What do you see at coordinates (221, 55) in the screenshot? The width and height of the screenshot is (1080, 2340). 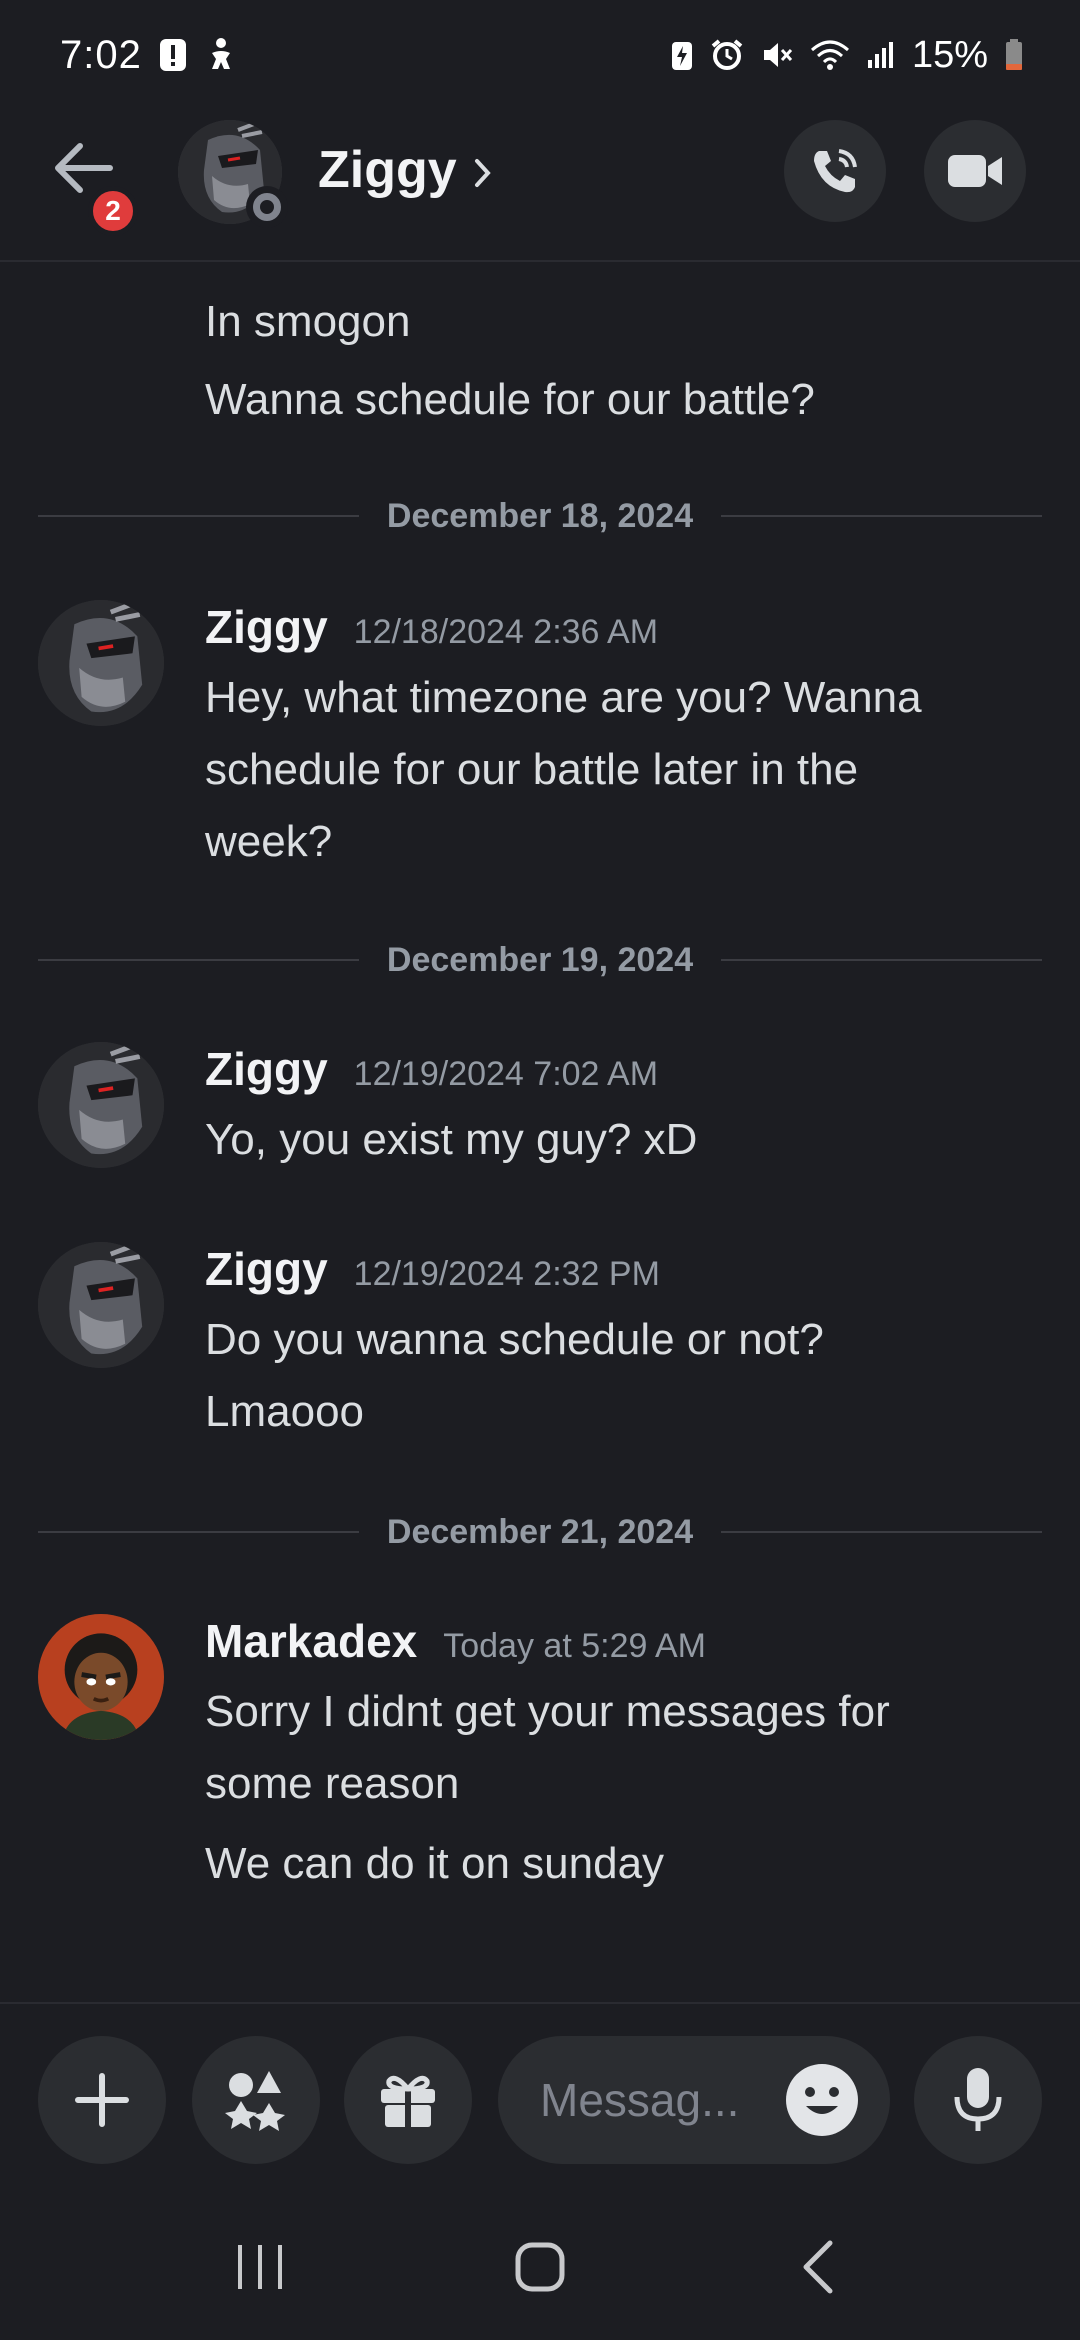 I see `accessibility-icon` at bounding box center [221, 55].